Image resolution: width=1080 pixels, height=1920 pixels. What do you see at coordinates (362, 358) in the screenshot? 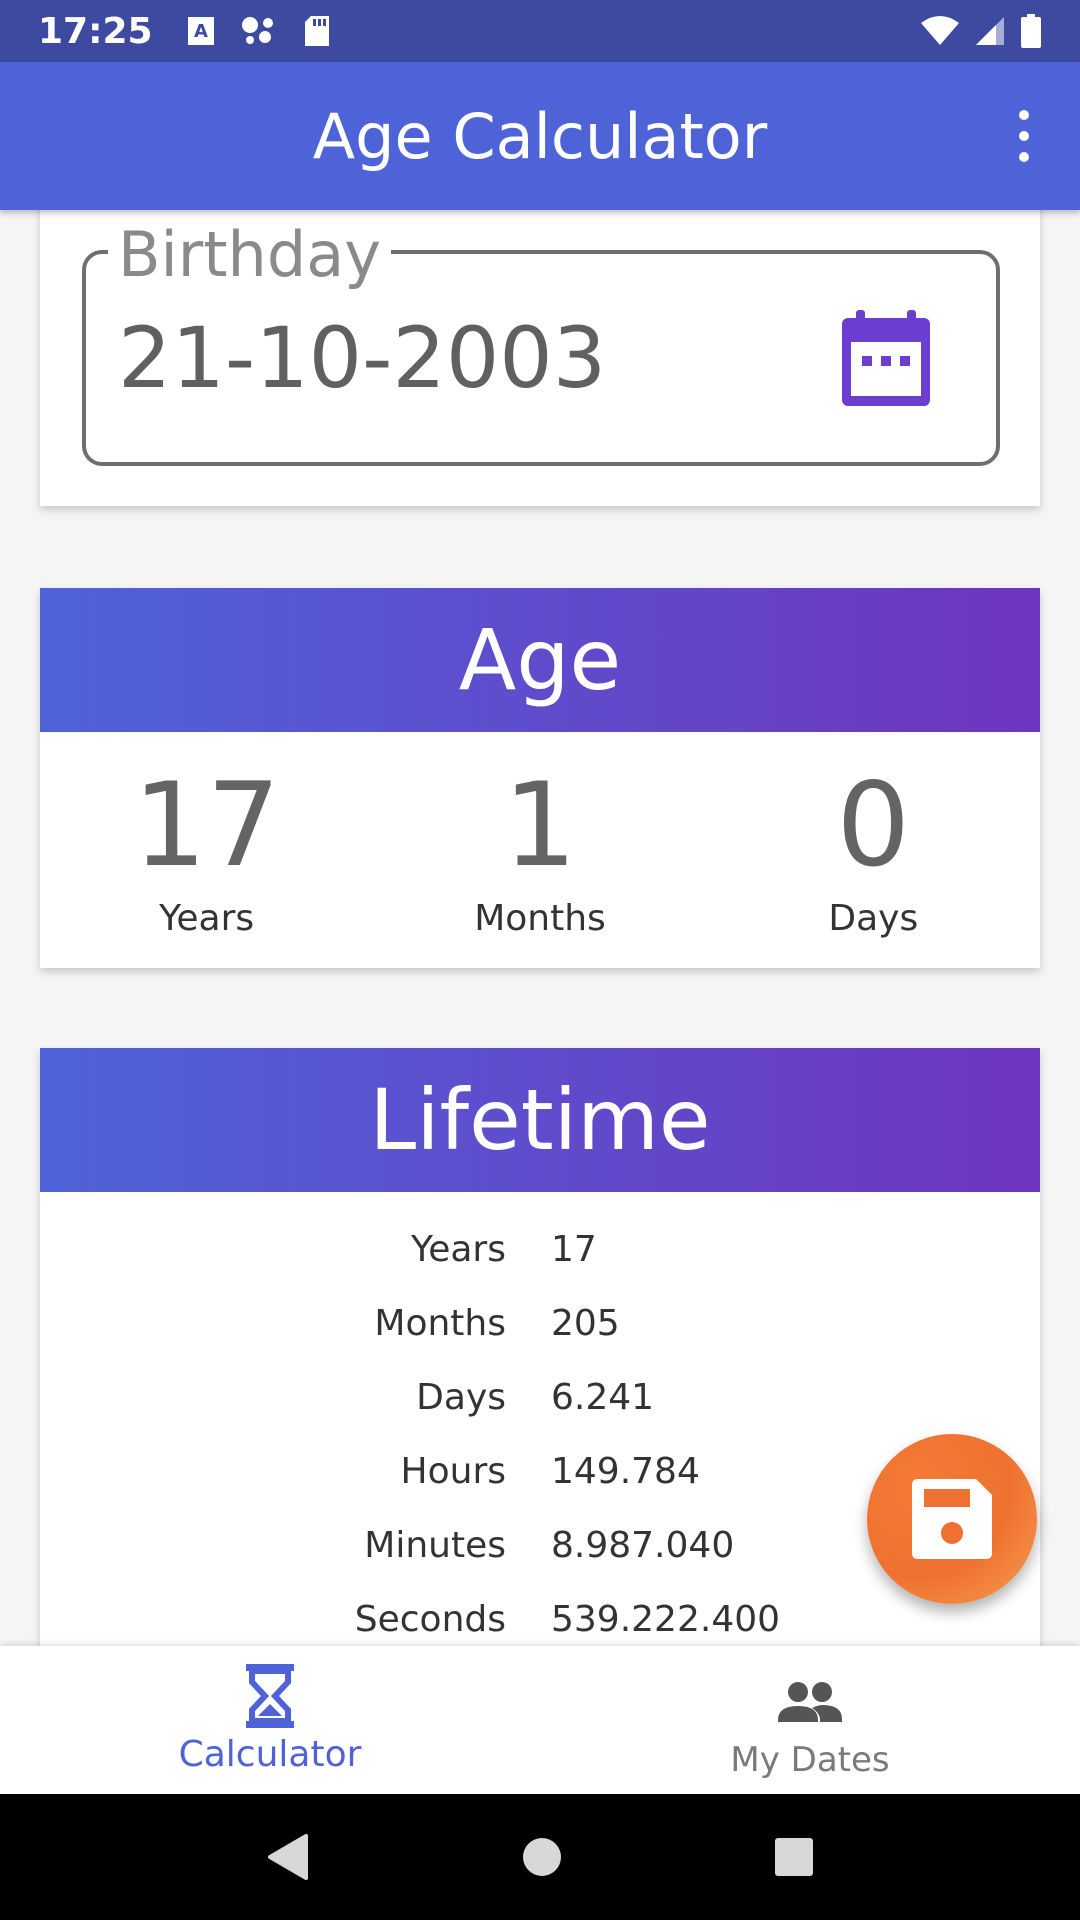
I see `birthday-value: 21-10-2003` at bounding box center [362, 358].